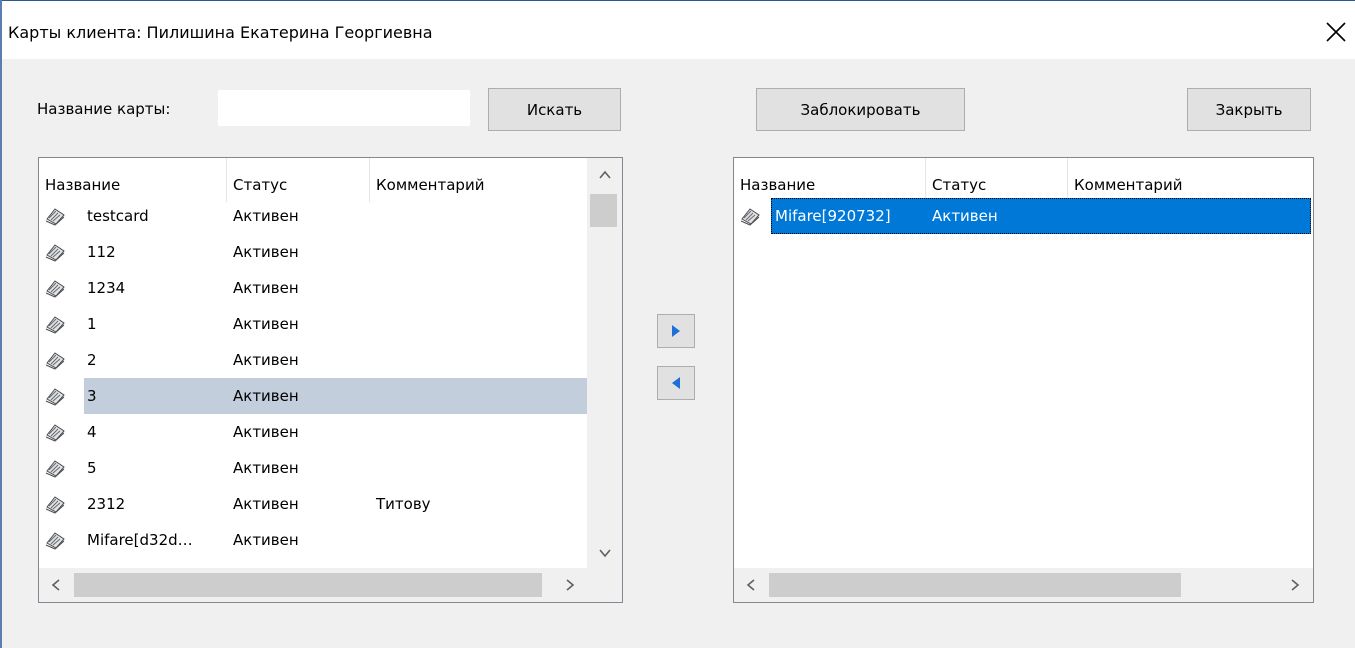 The height and width of the screenshot is (648, 1355). Describe the element at coordinates (106, 288) in the screenshot. I see `cell-name: 1234` at that location.